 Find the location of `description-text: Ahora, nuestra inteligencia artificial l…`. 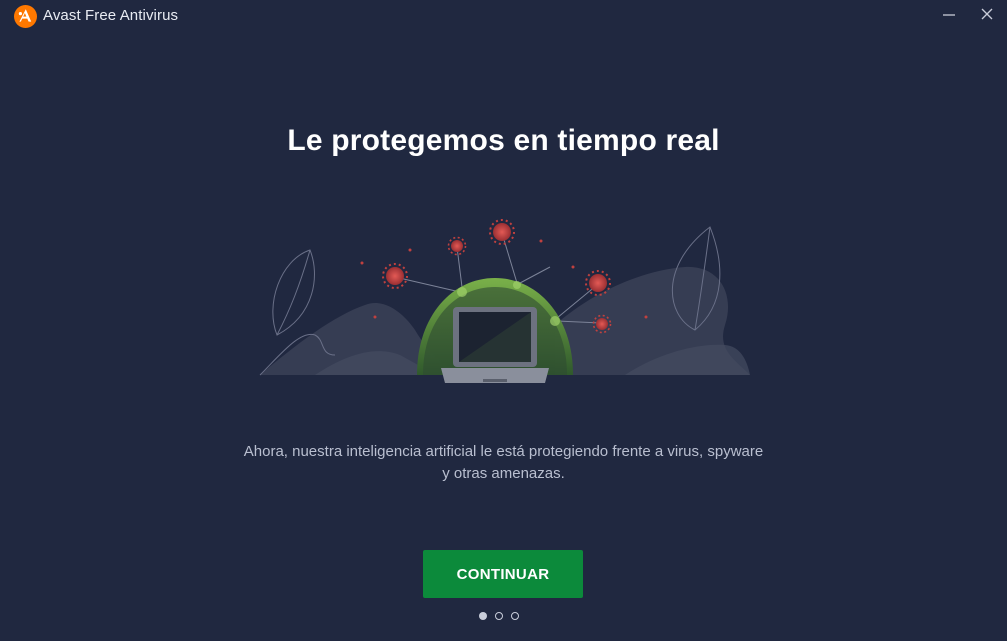

description-text: Ahora, nuestra inteligencia artificial l… is located at coordinates (503, 462).